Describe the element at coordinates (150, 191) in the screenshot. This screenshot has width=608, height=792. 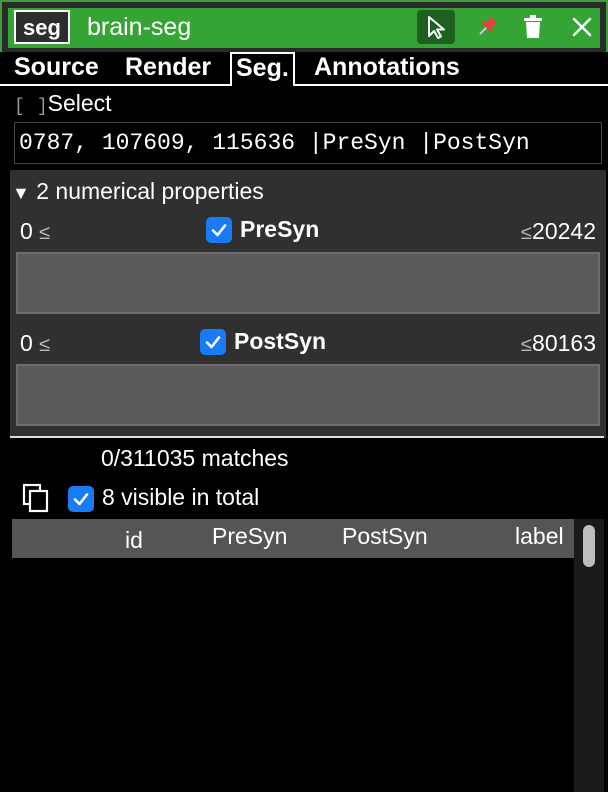
I see `numerical-properties-label: 2 numerical properties` at that location.